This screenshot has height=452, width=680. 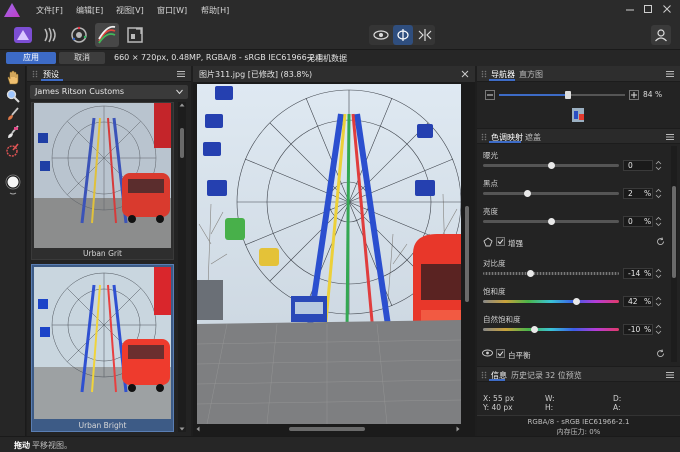 I want to click on exposure-slider-knob, so click(x=551, y=165).